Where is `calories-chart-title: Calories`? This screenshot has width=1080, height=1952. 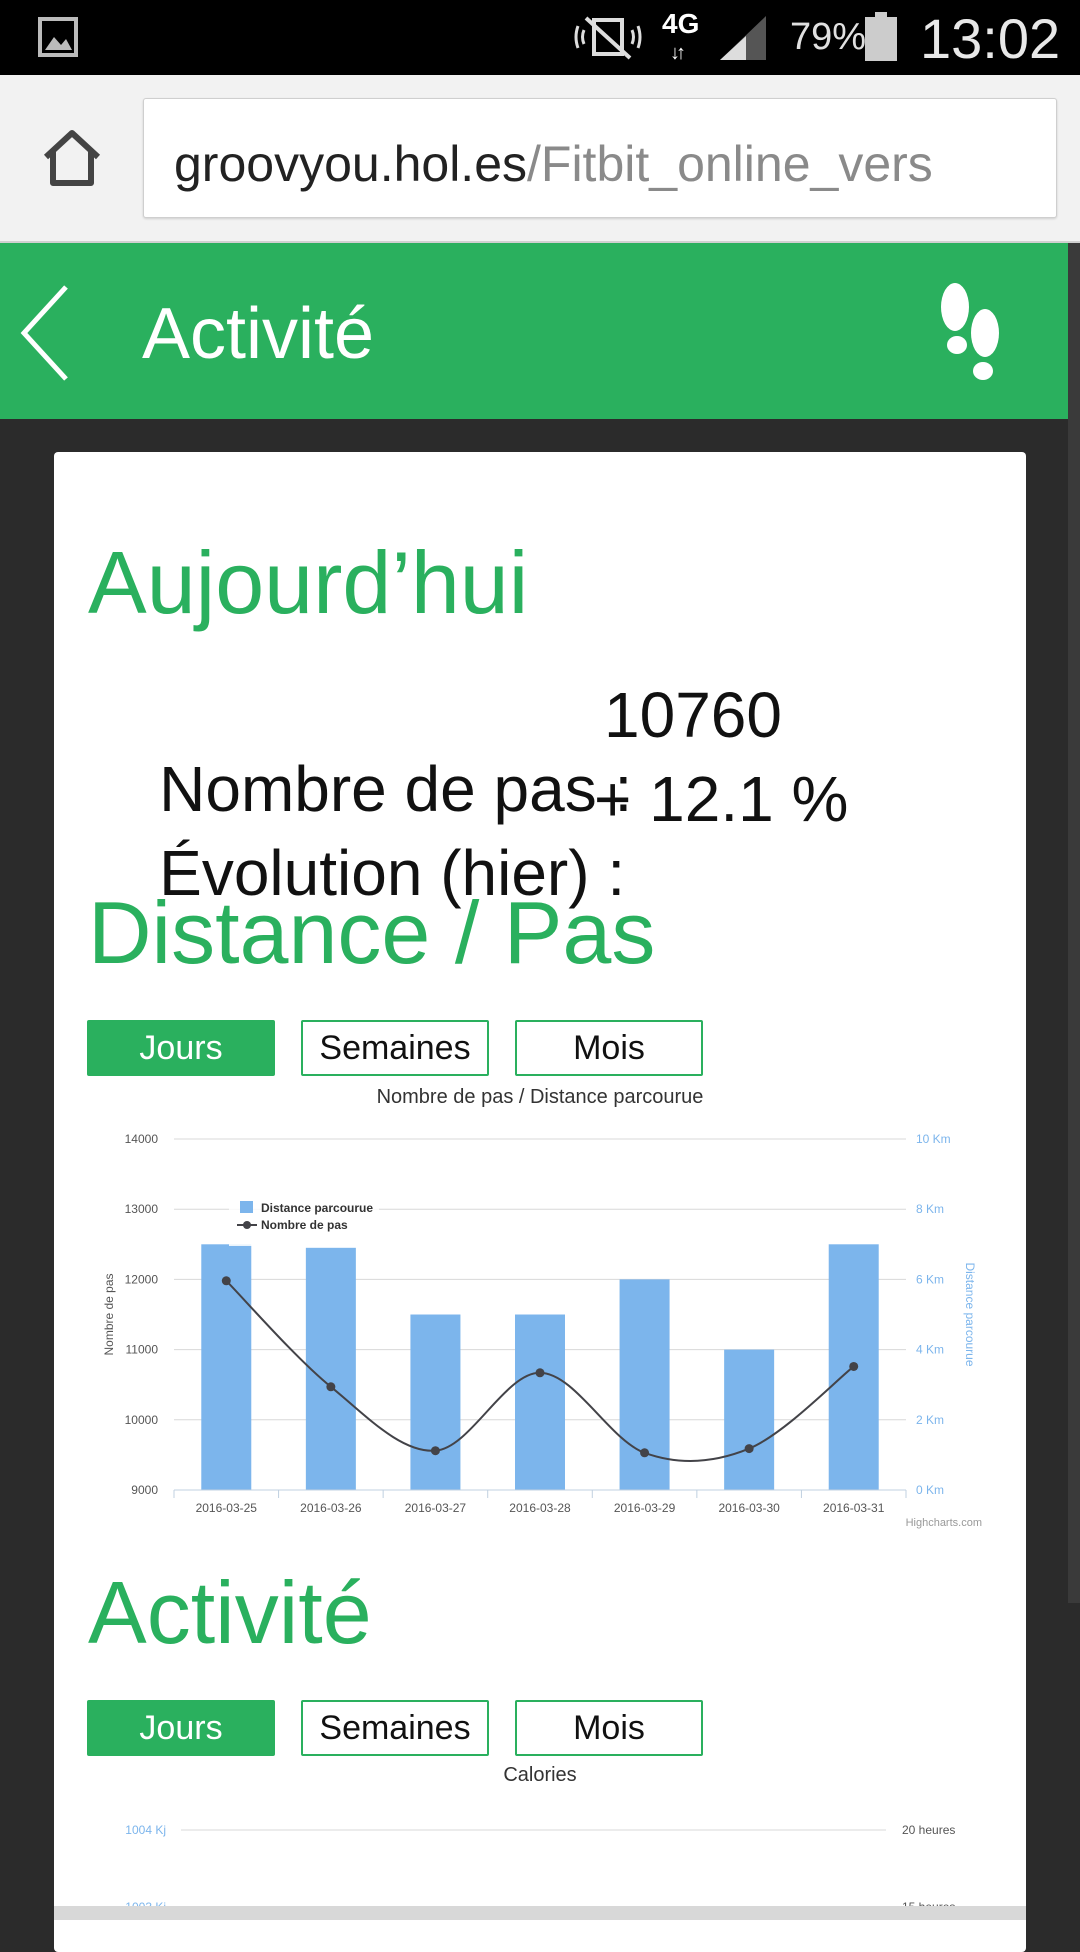
calories-chart-title: Calories is located at coordinates (540, 1775).